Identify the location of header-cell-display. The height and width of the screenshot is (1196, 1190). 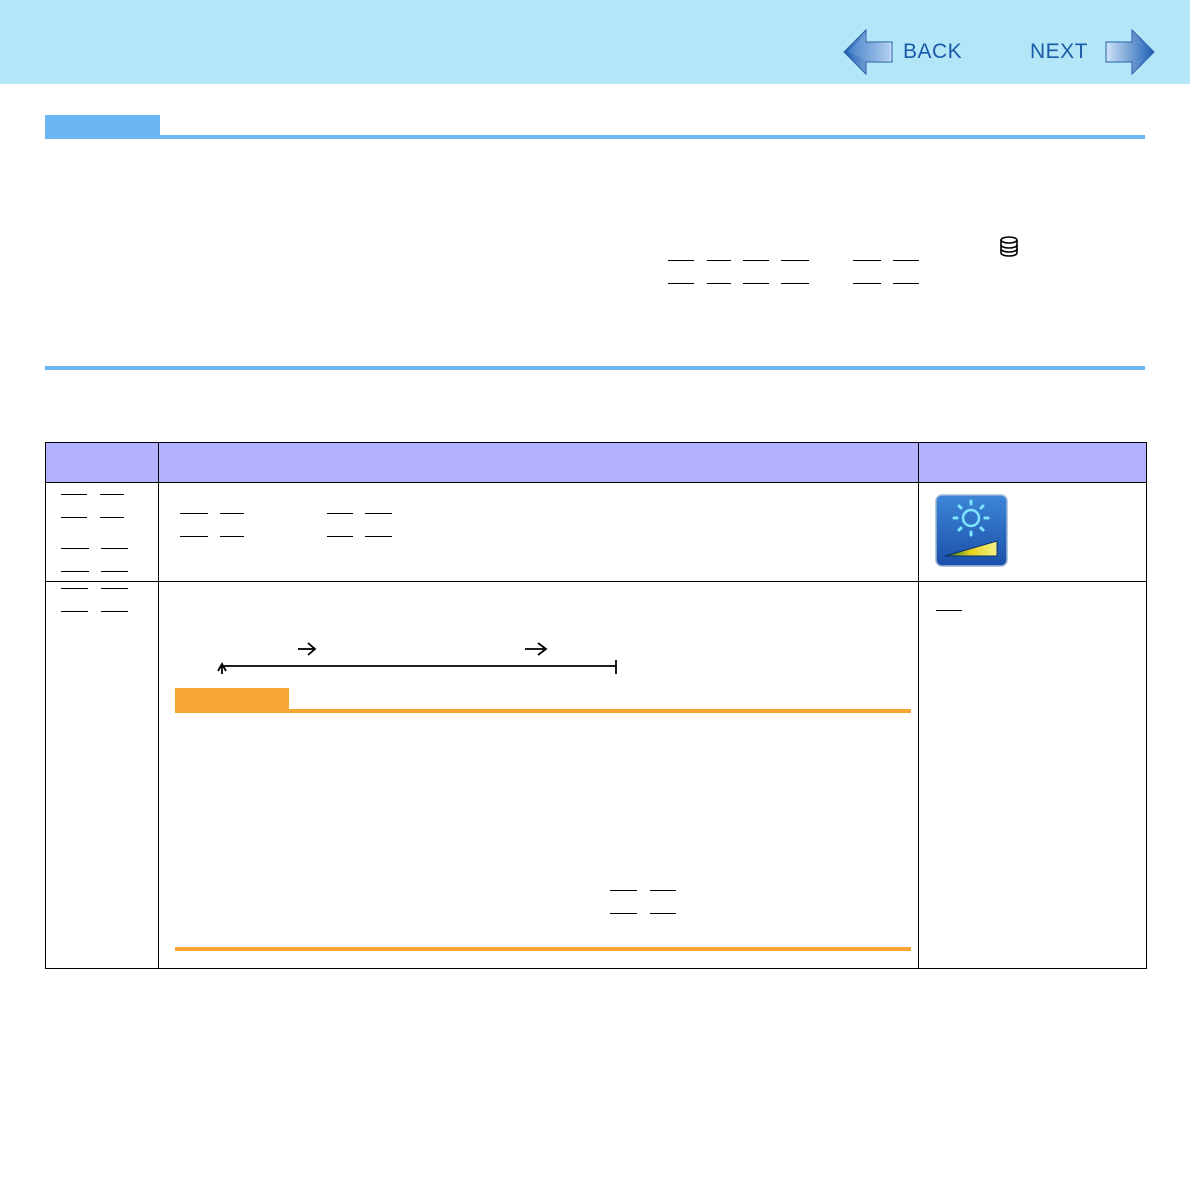
(1032, 462).